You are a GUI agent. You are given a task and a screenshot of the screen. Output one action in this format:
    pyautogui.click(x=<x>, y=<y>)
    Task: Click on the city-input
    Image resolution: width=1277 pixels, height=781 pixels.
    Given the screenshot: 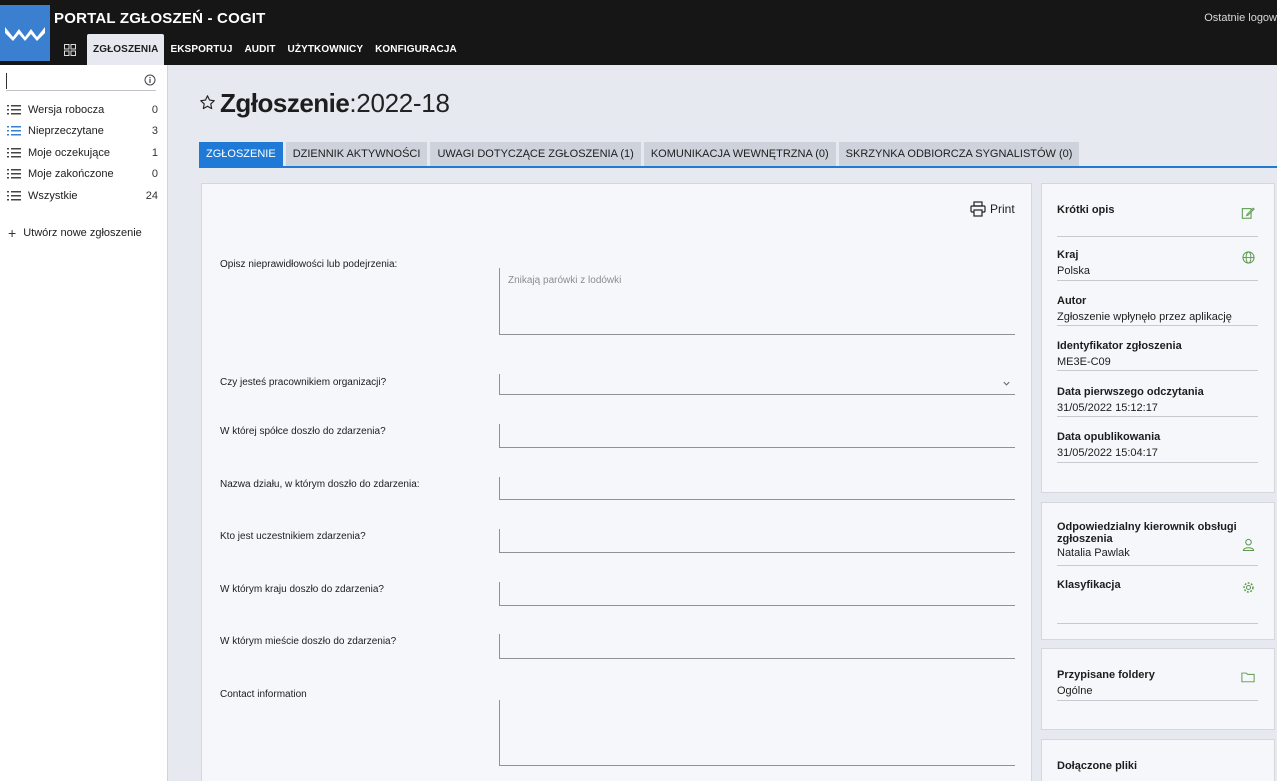 What is the action you would take?
    pyautogui.click(x=757, y=646)
    